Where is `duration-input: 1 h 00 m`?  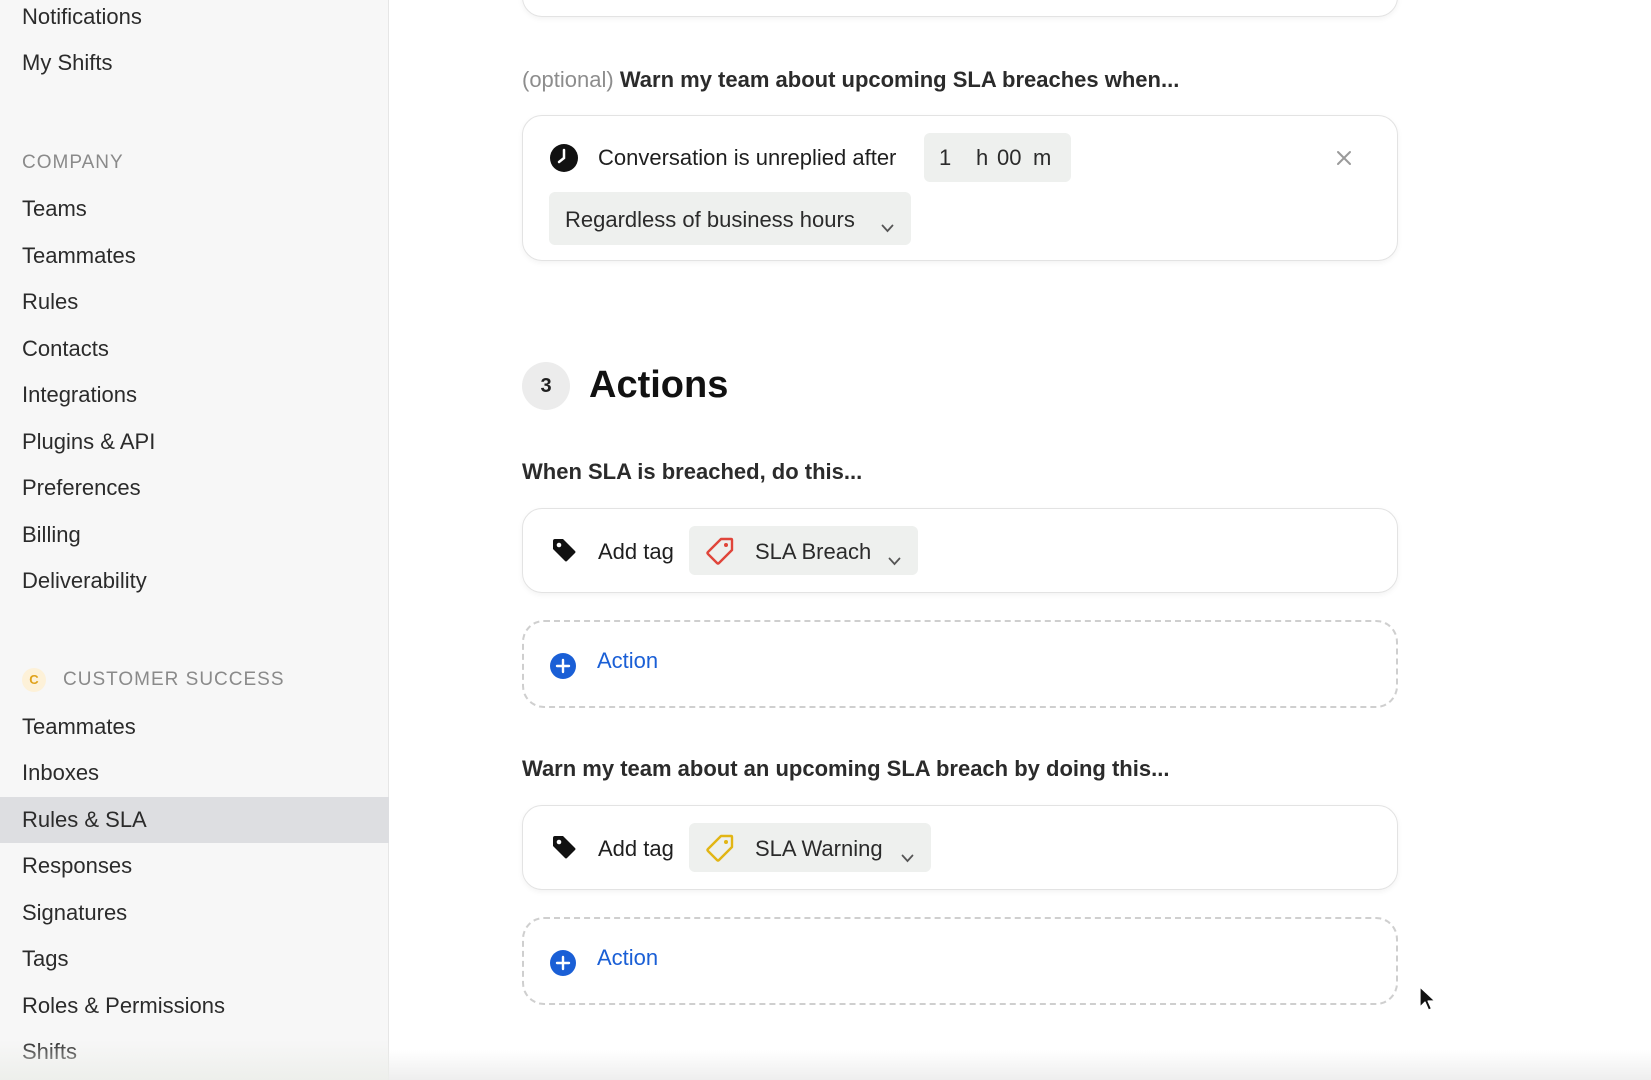 duration-input: 1 h 00 m is located at coordinates (997, 157).